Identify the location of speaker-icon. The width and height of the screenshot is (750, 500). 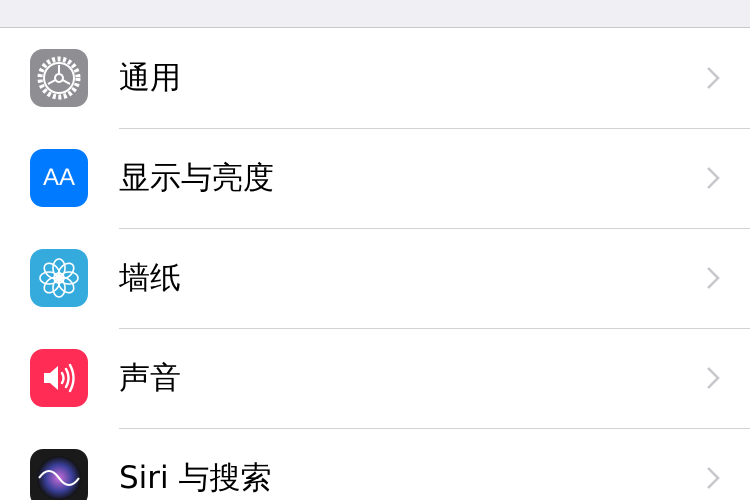
(59, 378).